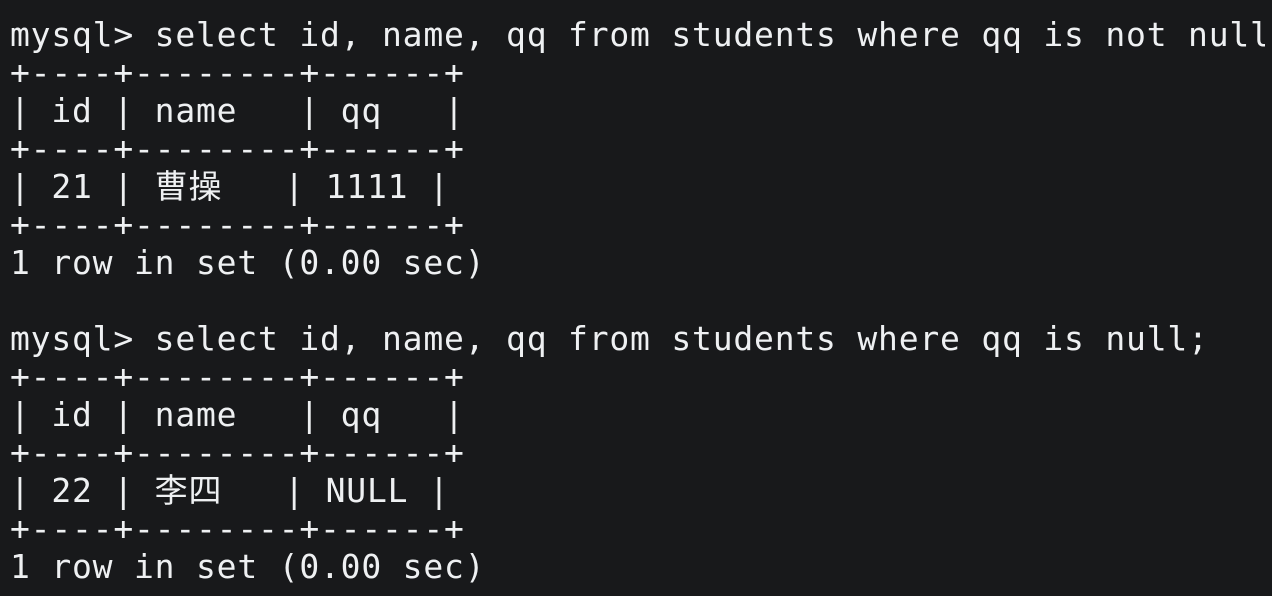  I want to click on table-row: | 21 | 曹操 | 1111 |, so click(230, 187).